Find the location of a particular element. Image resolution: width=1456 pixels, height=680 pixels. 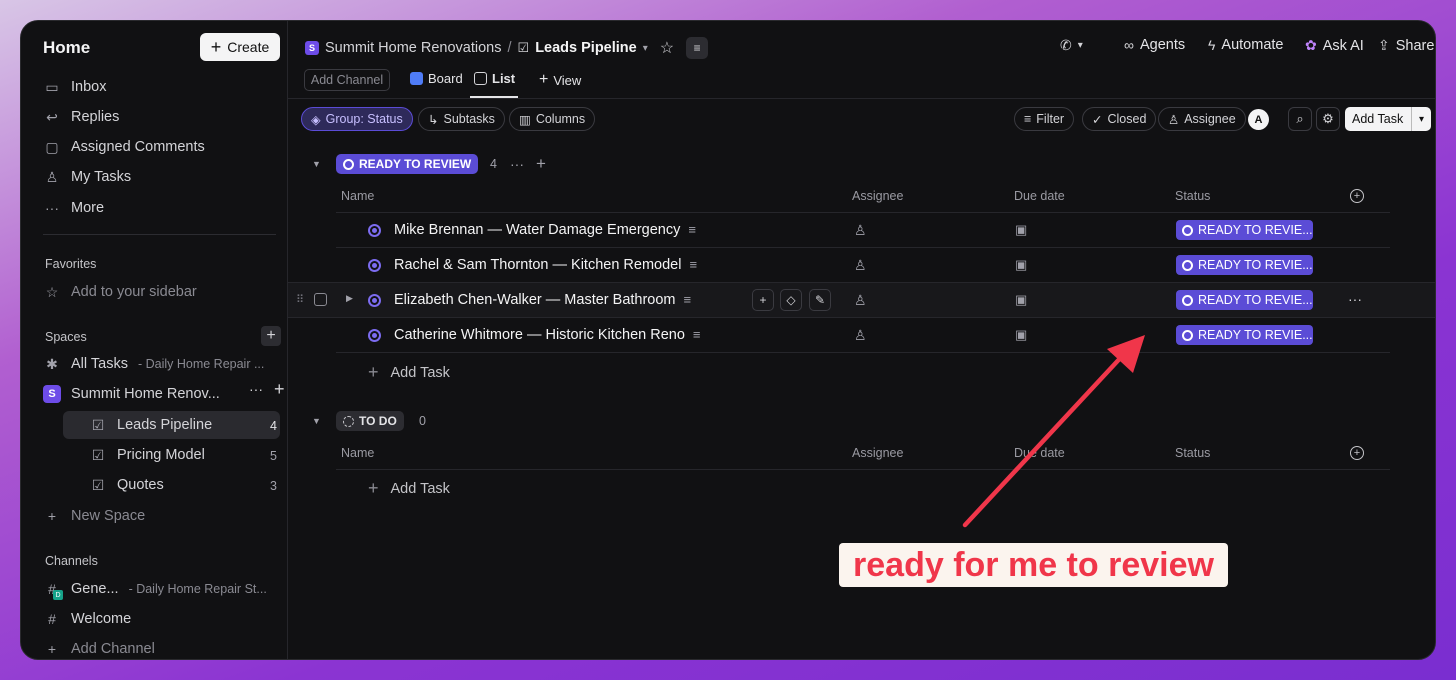

task-name-cell: Mike Brennan — Water Damage Emergency ≡ is located at coordinates (545, 230).